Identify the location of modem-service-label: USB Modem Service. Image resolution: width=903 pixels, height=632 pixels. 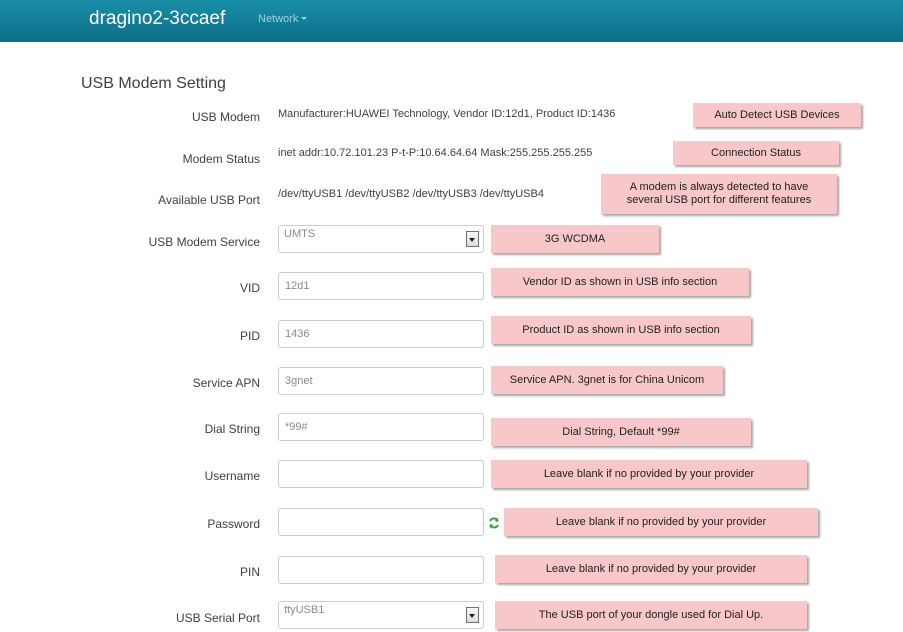
(204, 242).